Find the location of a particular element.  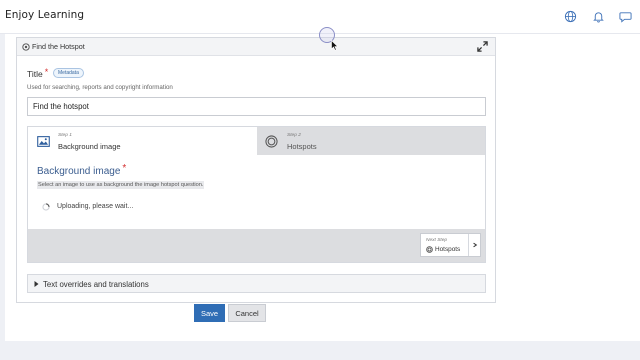

globe-icon is located at coordinates (570, 16).